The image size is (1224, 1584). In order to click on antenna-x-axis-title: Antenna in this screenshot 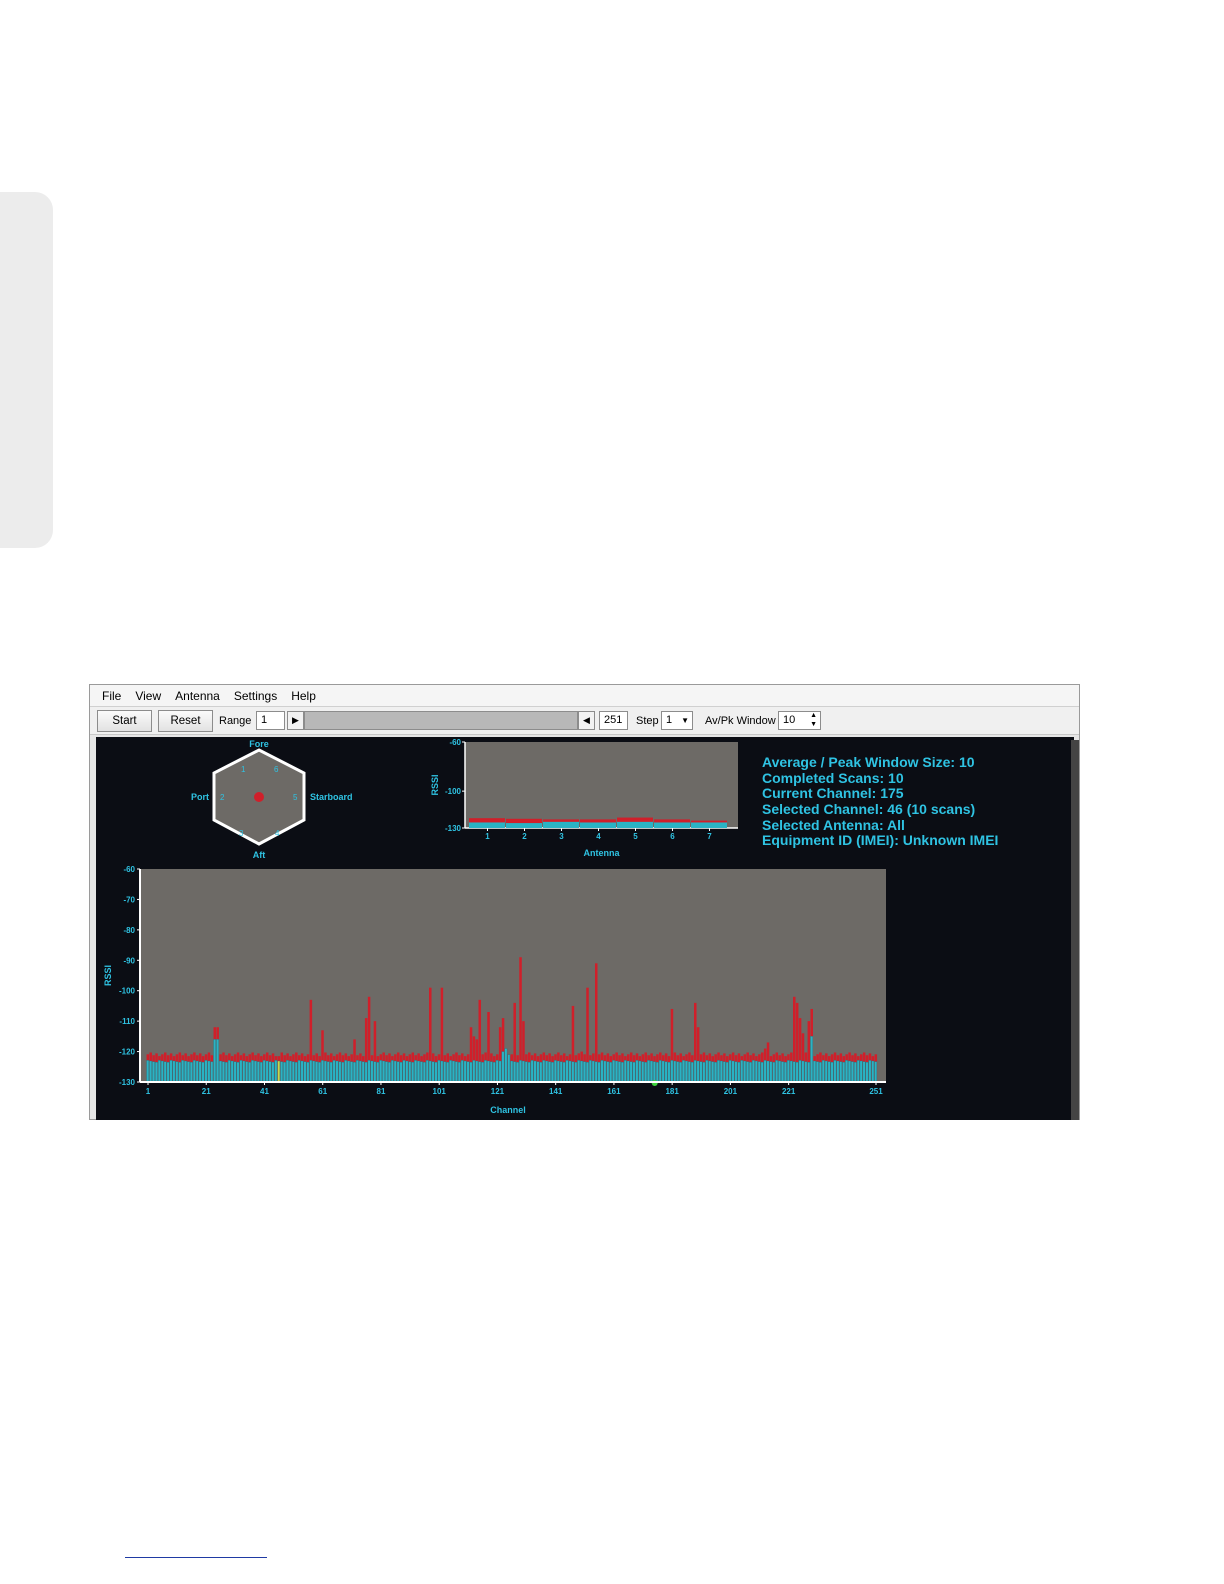, I will do `click(602, 853)`.